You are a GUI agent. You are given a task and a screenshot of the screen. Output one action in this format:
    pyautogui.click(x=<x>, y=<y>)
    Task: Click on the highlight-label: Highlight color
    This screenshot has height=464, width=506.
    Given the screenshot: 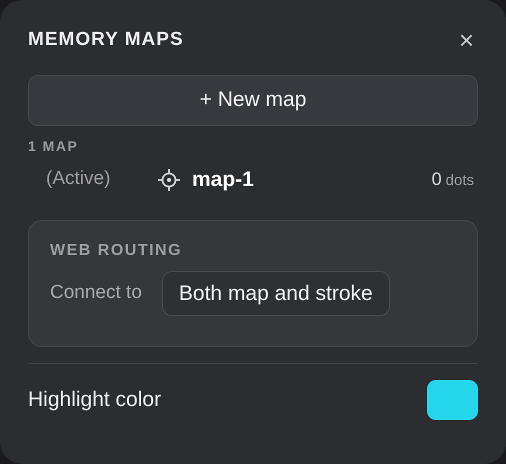 What is the action you would take?
    pyautogui.click(x=95, y=399)
    